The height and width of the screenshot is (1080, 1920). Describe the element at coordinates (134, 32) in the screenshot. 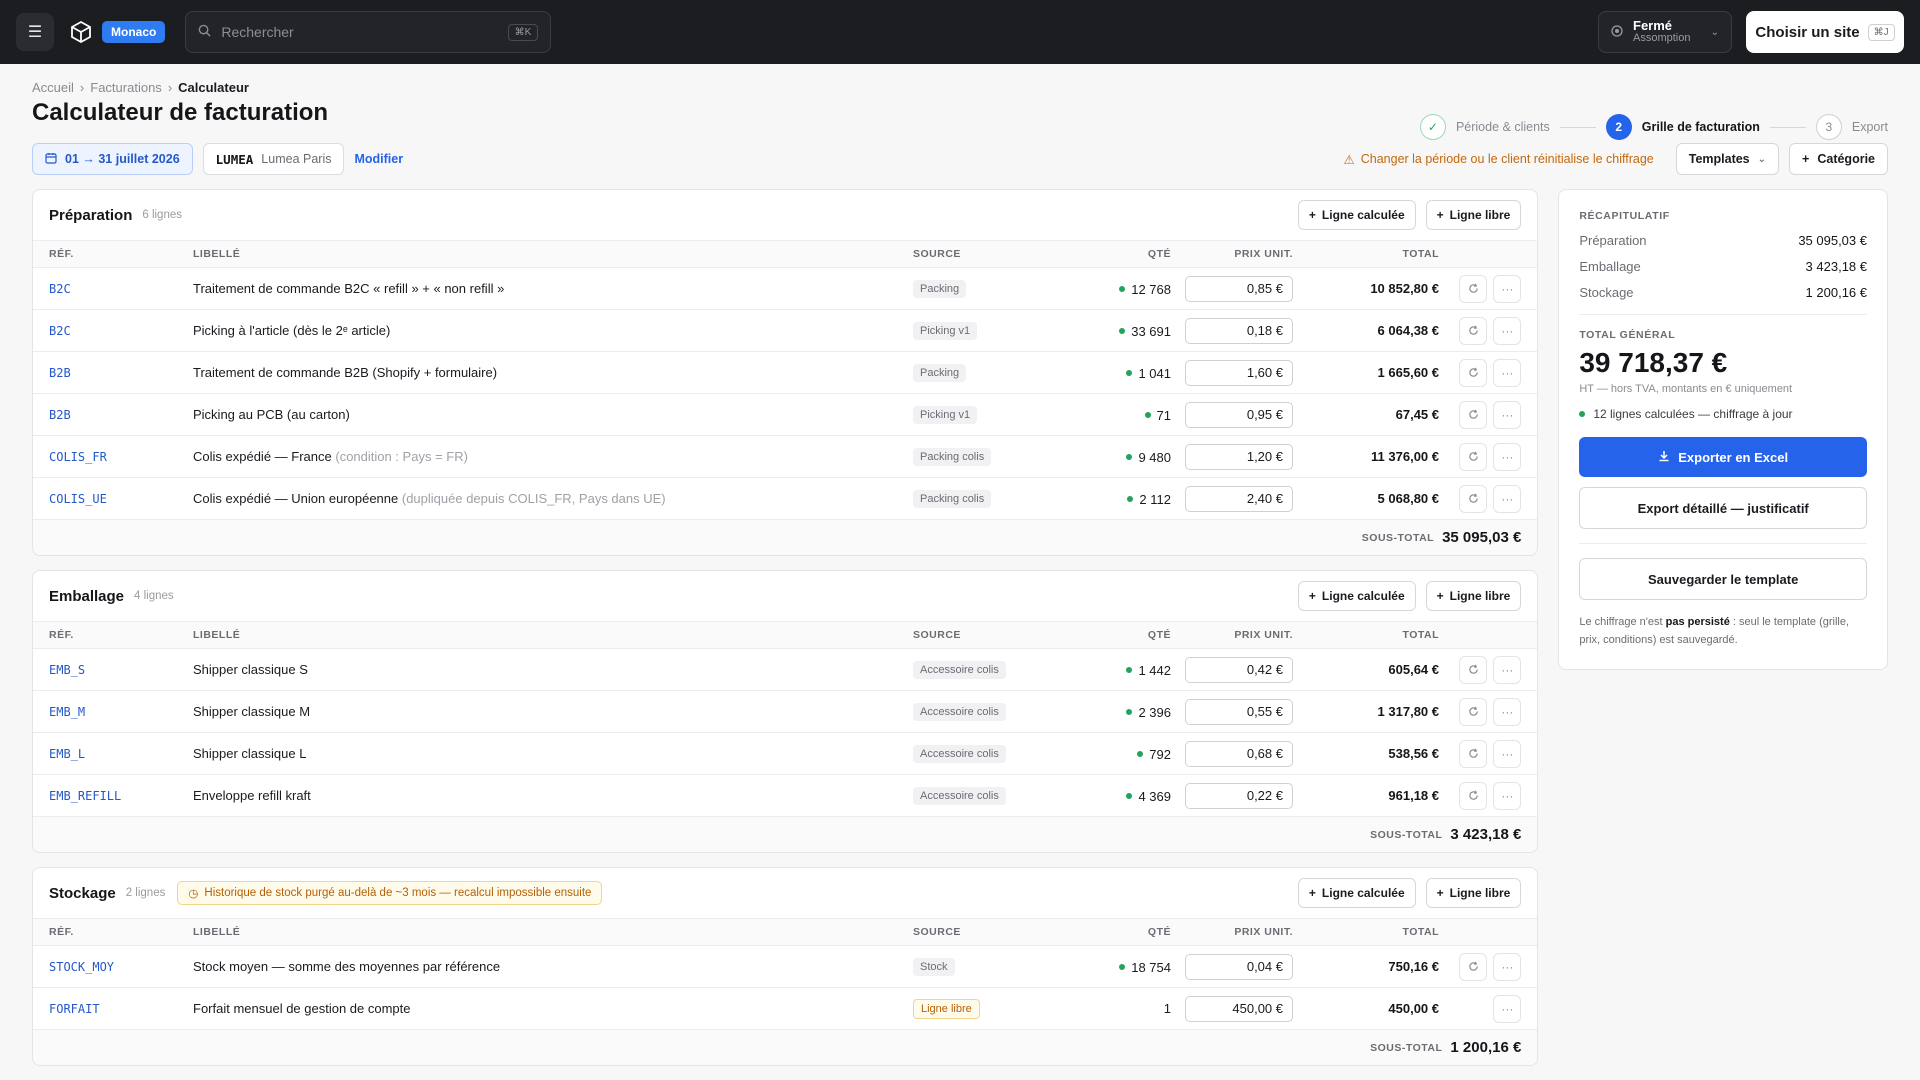

I see `site-badge: Monaco` at that location.